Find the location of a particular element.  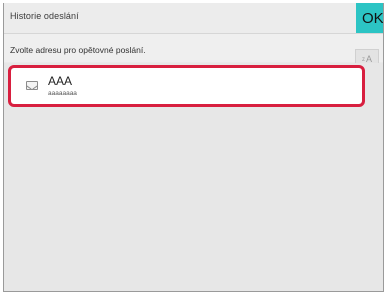

list-item-address: aaaaaaaa is located at coordinates (62, 93).